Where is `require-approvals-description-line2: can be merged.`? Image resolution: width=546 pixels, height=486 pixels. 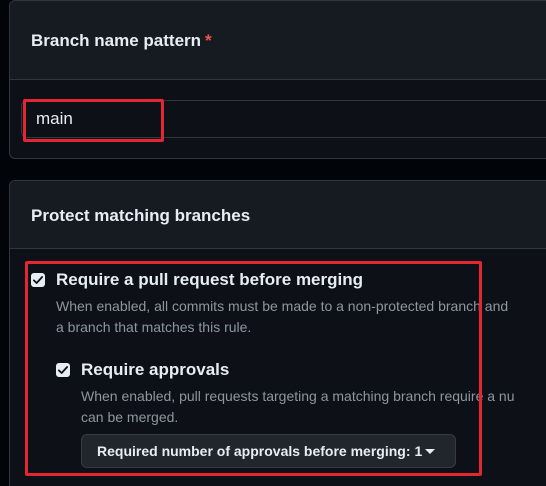
require-approvals-description-line2: can be merged. is located at coordinates (130, 417).